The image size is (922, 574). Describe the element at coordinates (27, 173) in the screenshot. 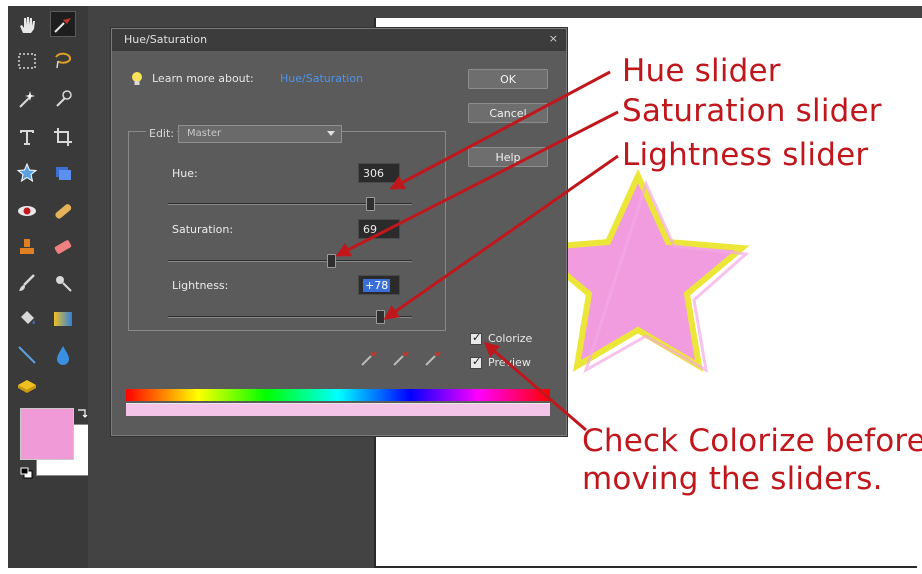

I see `cookie-cutter-tool-icon` at that location.